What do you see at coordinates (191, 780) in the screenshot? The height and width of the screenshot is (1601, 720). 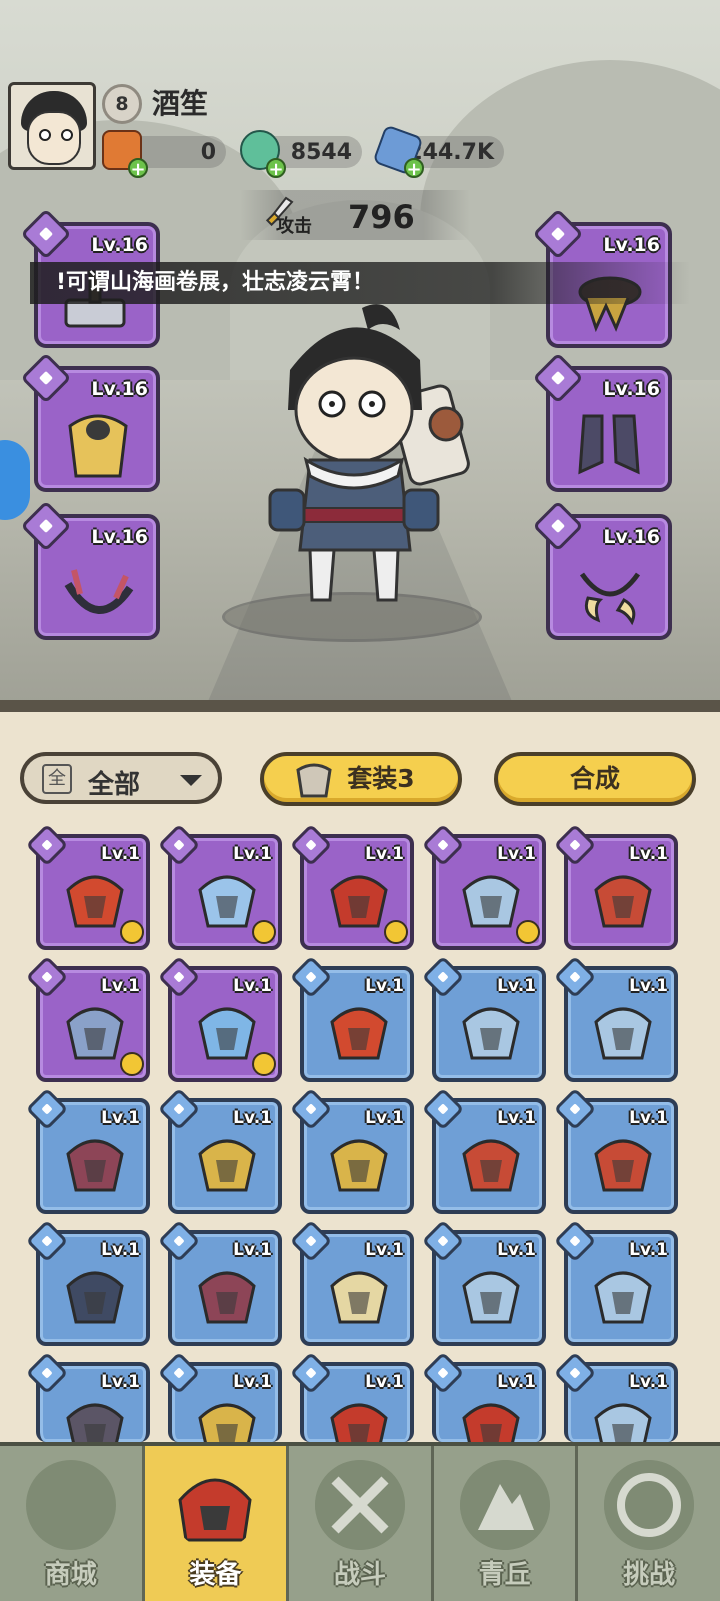 I see `chevron-down-icon` at bounding box center [191, 780].